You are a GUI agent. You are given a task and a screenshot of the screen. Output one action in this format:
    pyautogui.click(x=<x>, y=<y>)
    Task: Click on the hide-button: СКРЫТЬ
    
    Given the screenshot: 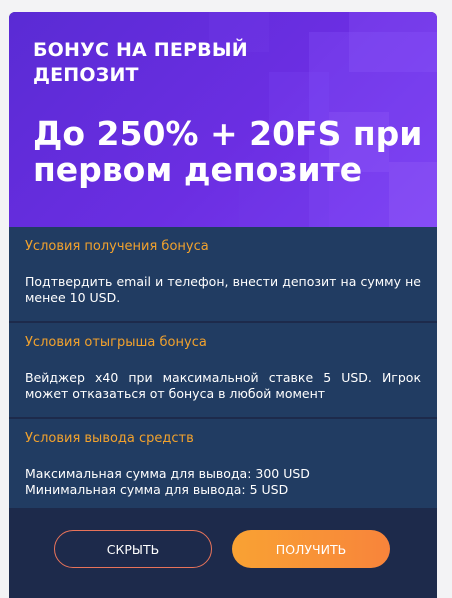 What is the action you would take?
    pyautogui.click(x=133, y=549)
    